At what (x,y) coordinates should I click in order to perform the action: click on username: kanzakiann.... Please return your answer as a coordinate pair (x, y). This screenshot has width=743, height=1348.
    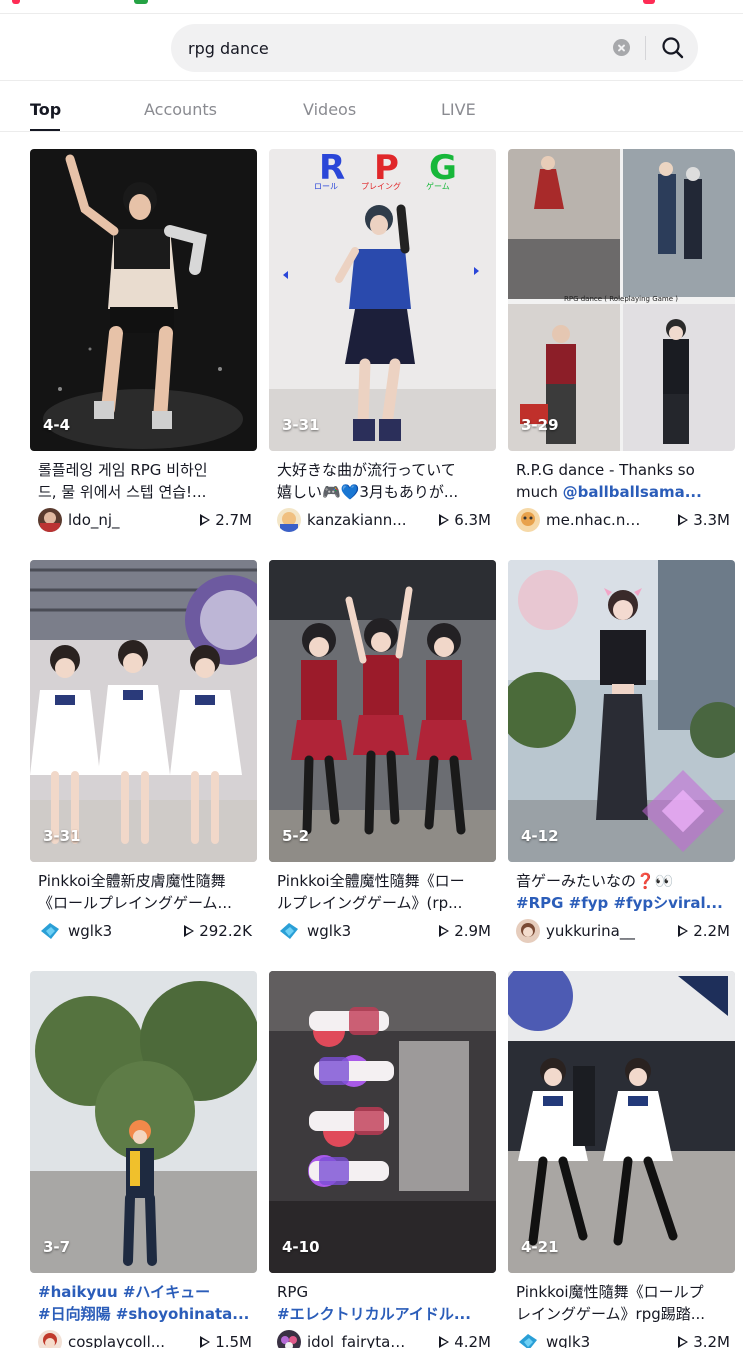
    Looking at the image, I should click on (357, 520).